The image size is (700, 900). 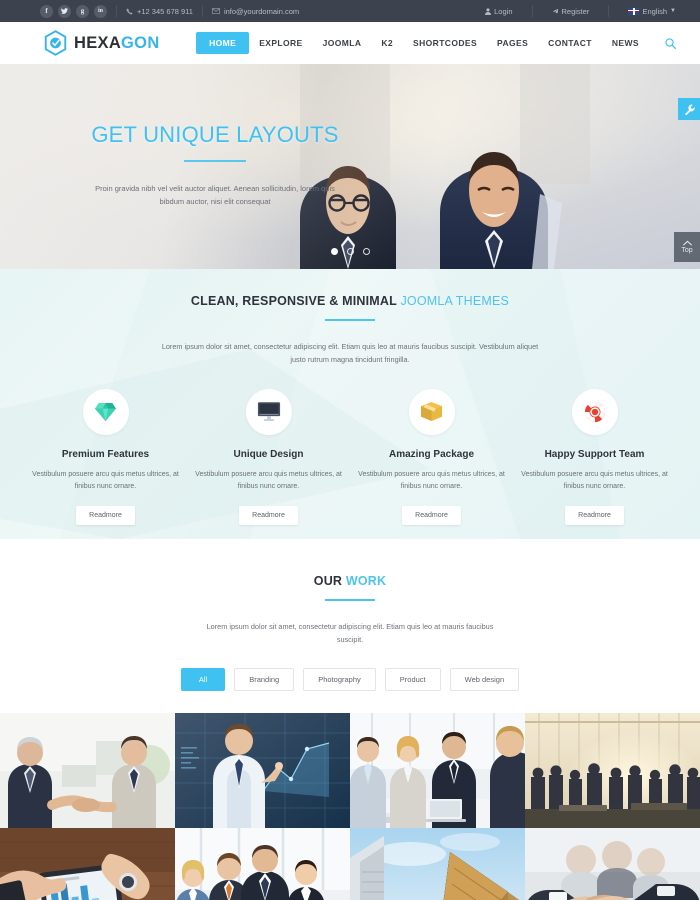 I want to click on phone-text: +12 345 678 911, so click(x=165, y=11).